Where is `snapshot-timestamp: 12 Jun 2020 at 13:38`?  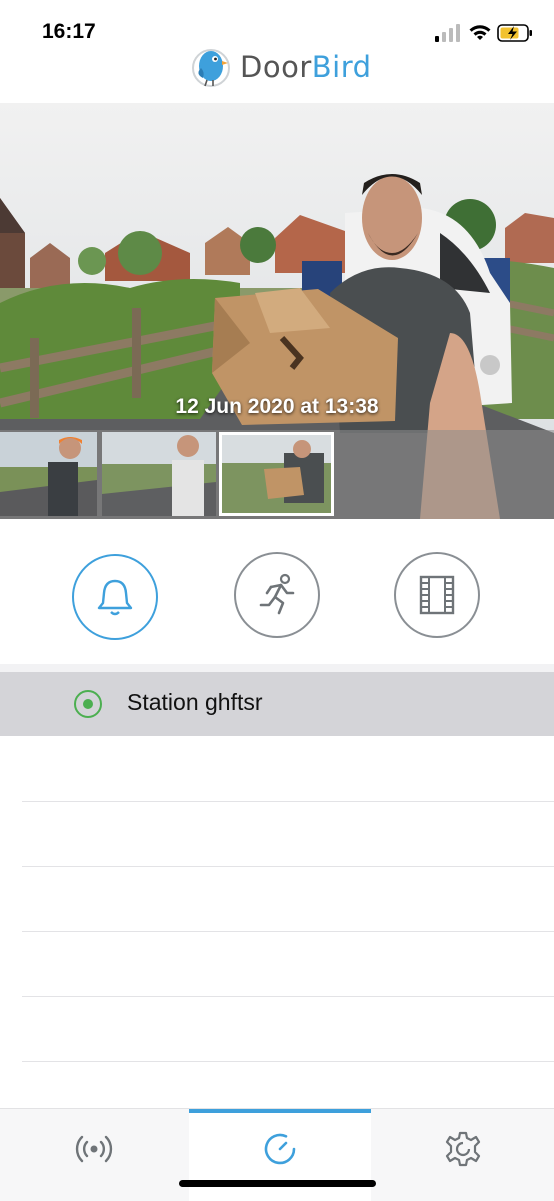
snapshot-timestamp: 12 Jun 2020 at 13:38 is located at coordinates (277, 406).